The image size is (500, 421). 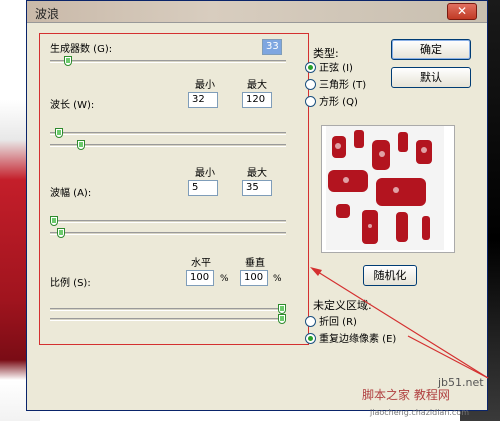 What do you see at coordinates (399, 323) in the screenshot?
I see `annotation-arrows` at bounding box center [399, 323].